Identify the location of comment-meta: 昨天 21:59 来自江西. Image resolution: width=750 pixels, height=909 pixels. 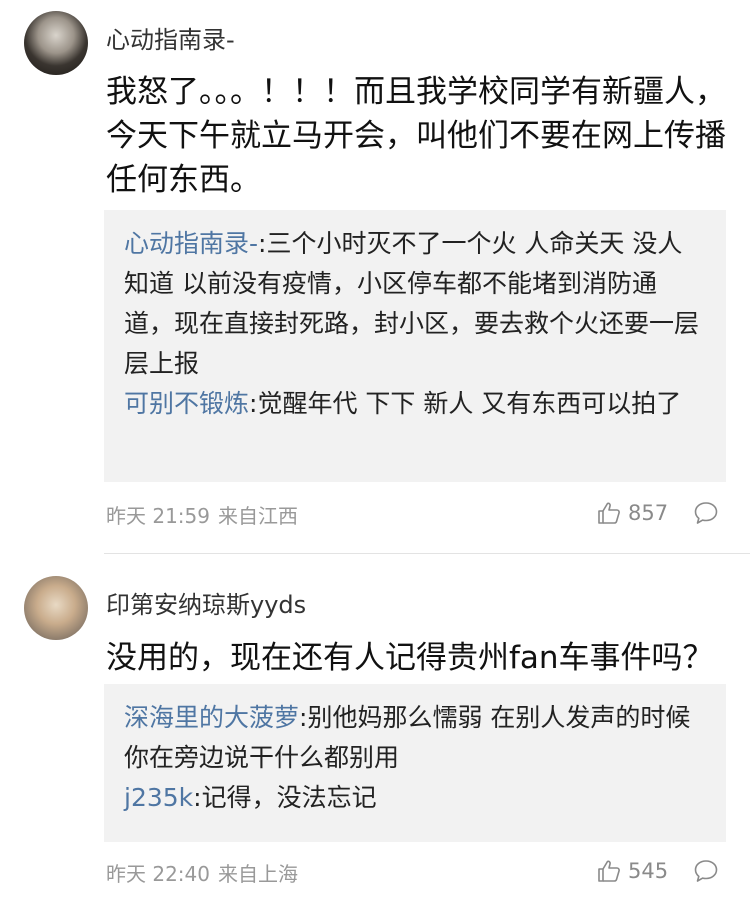
(202, 514).